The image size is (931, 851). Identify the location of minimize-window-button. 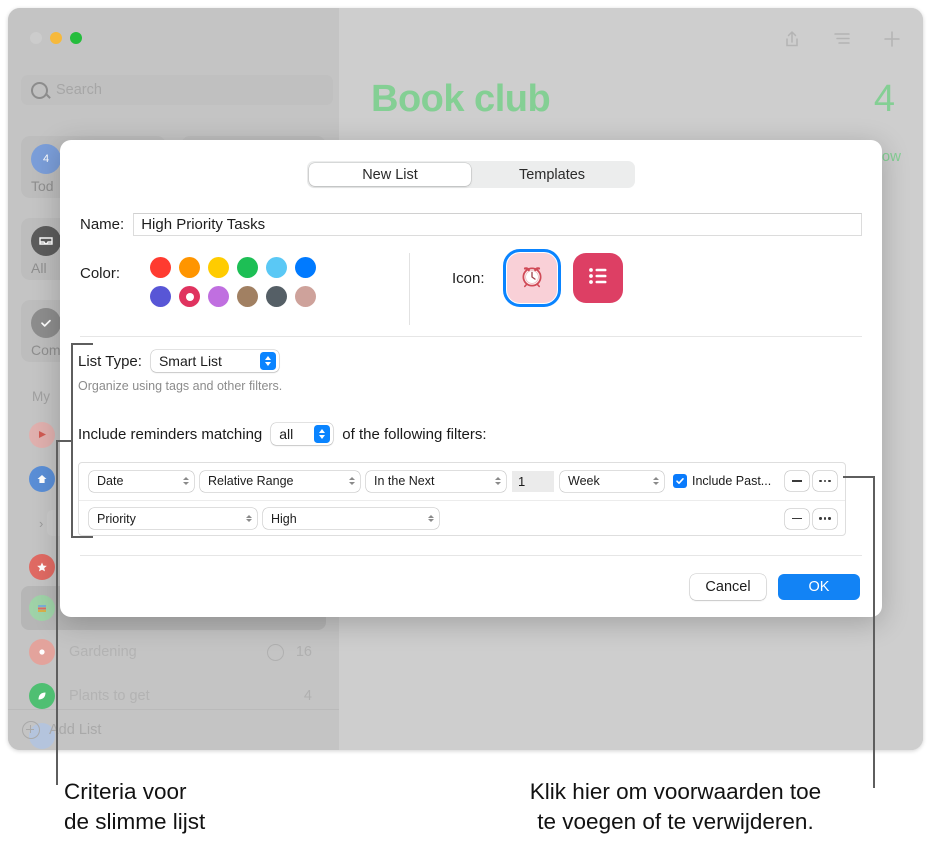
(56, 38).